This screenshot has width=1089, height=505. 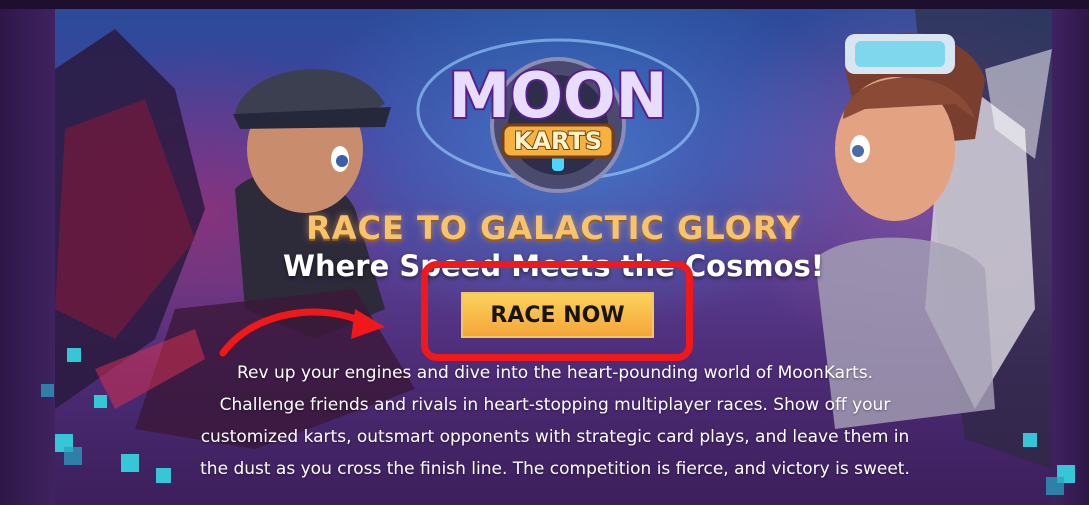 I want to click on left-backdrop, so click(x=27, y=257).